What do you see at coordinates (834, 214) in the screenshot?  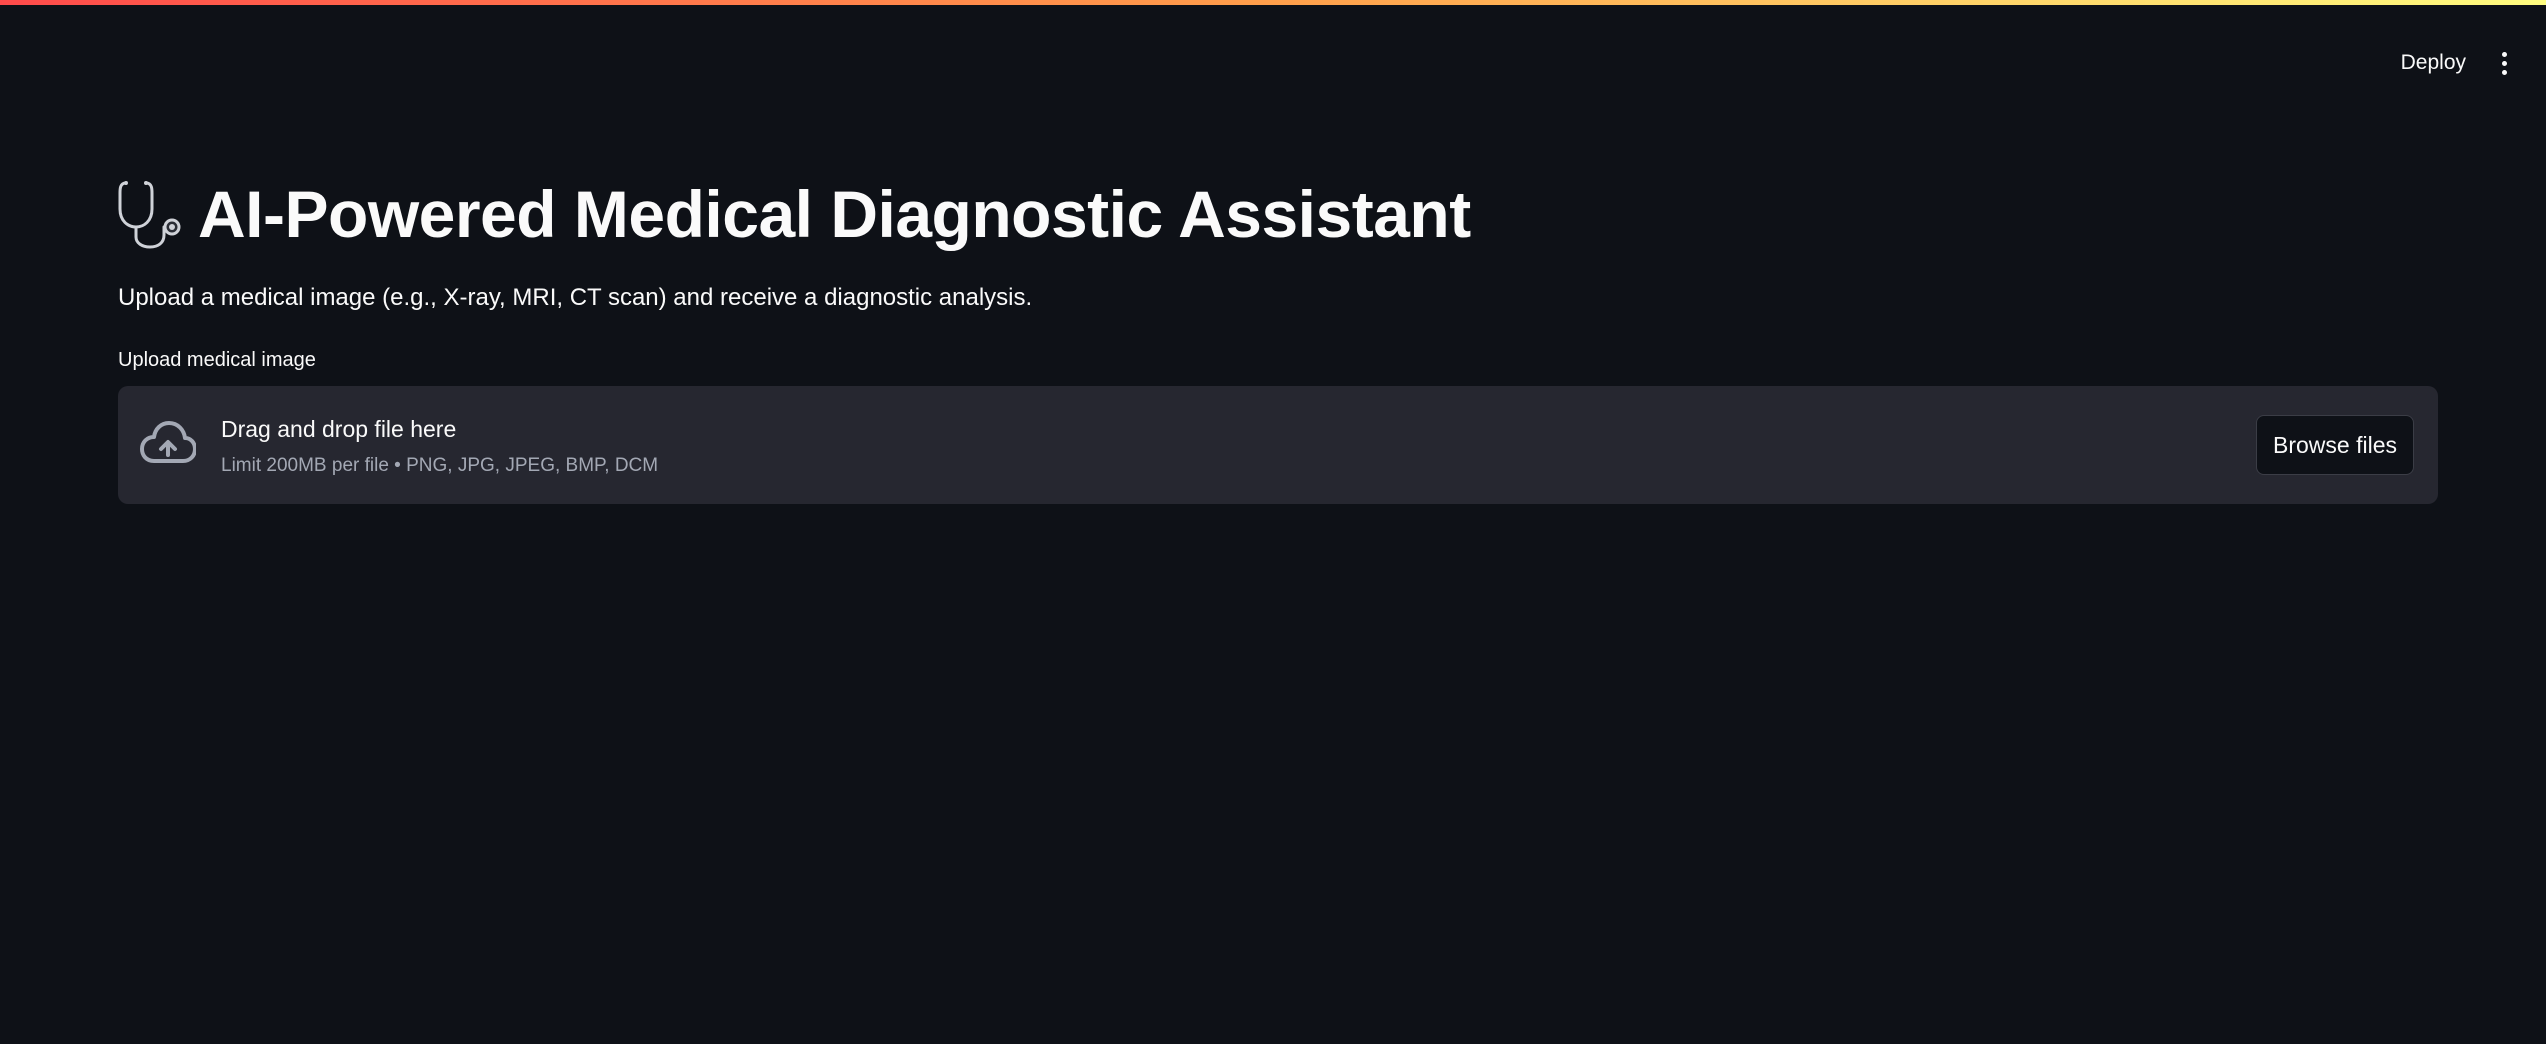 I see `page-title-text: AI-Powered Medical Diagnostic Assistant` at bounding box center [834, 214].